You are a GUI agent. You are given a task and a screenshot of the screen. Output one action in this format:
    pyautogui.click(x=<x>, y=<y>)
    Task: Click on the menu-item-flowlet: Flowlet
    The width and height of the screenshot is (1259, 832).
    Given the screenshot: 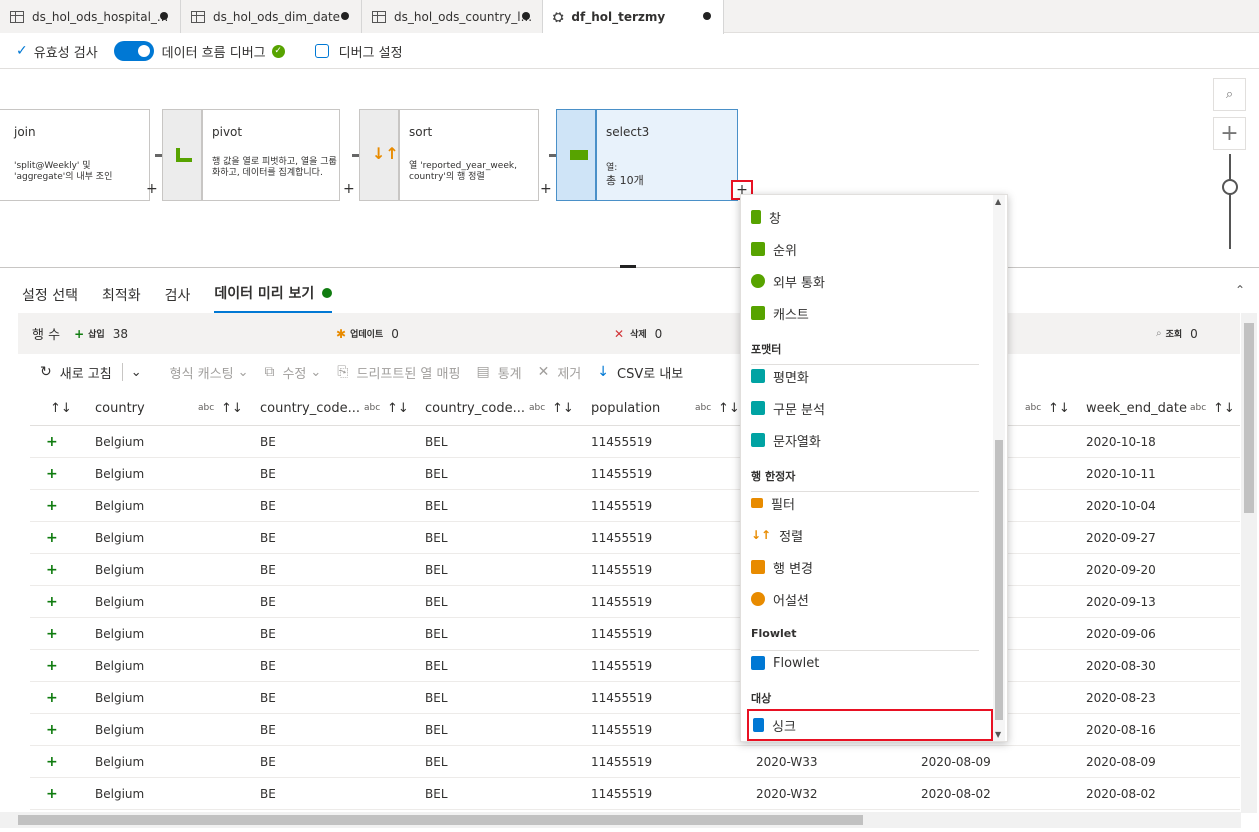 What is the action you would take?
    pyautogui.click(x=866, y=663)
    